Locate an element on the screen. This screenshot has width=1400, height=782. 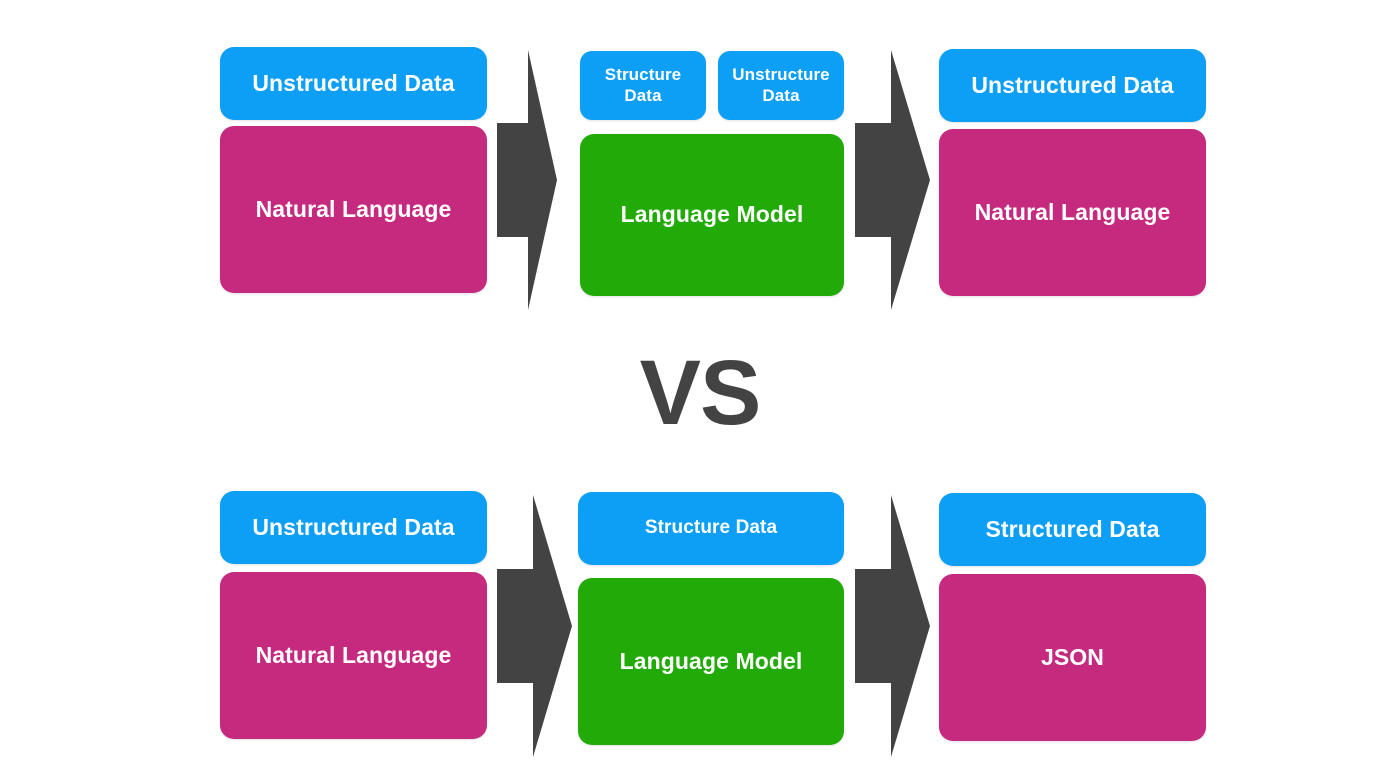
bottom-model-body-box: Language Model is located at coordinates (711, 661).